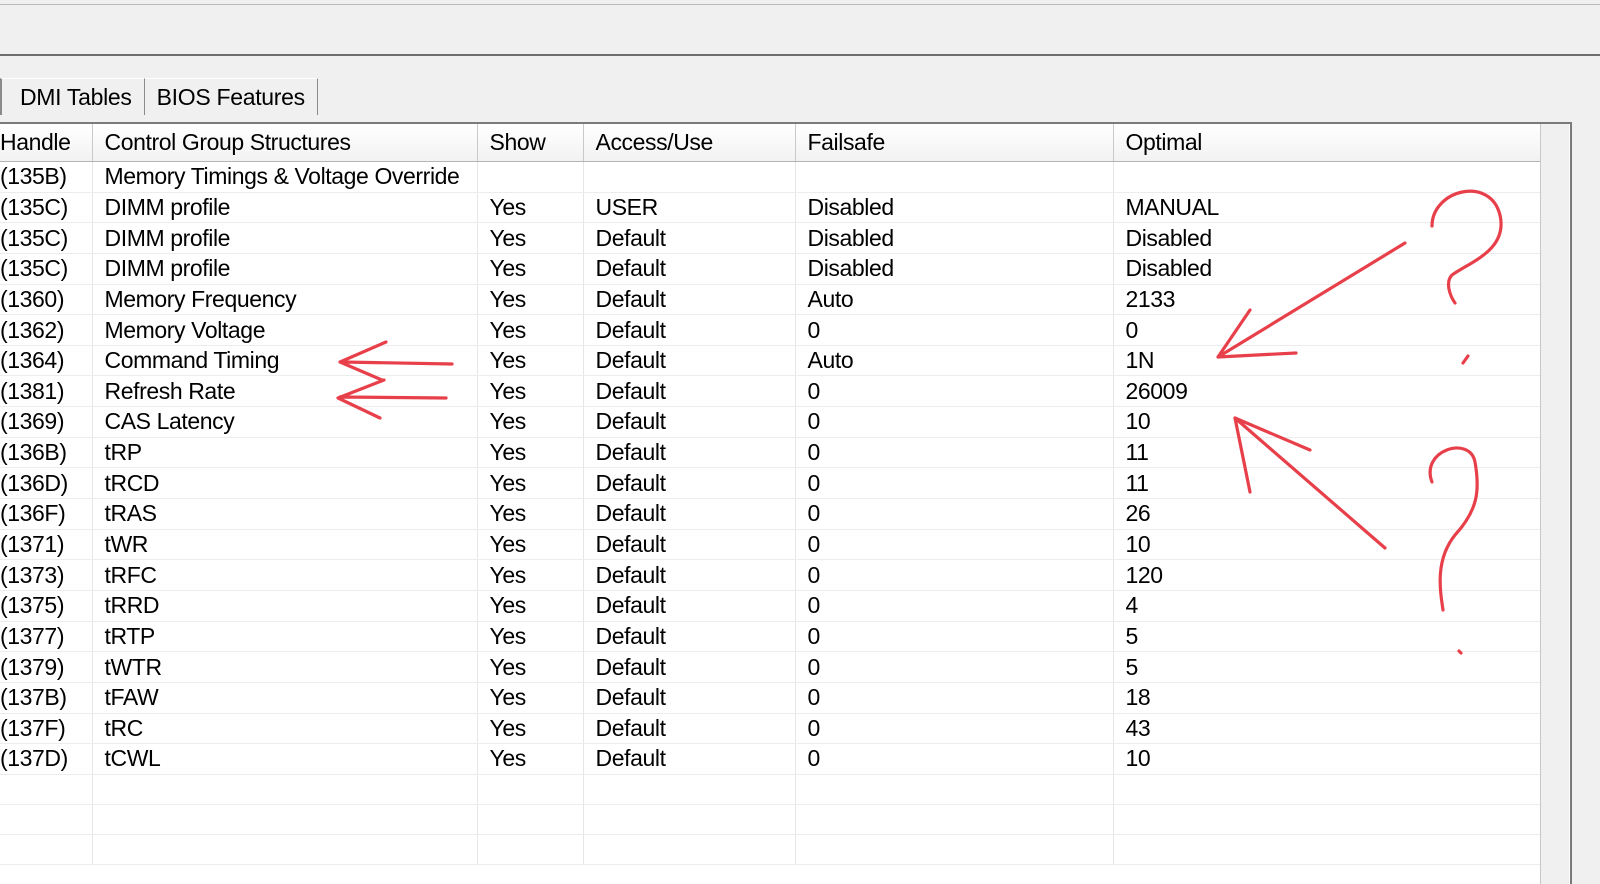  What do you see at coordinates (1327, 300) in the screenshot?
I see `cell-optimal: 2133` at bounding box center [1327, 300].